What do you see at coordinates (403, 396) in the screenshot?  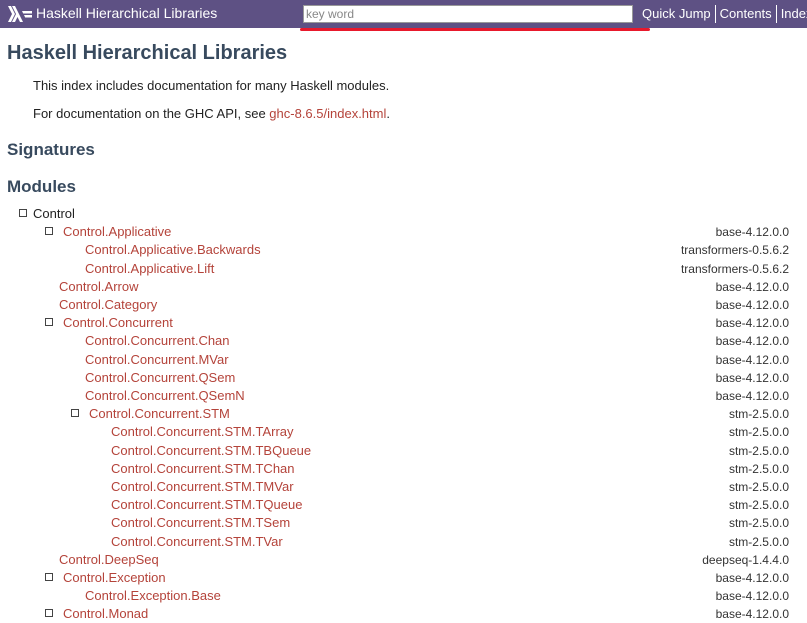 I see `module-row: Control.Concurrent.QSemN base-4.12.0.0` at bounding box center [403, 396].